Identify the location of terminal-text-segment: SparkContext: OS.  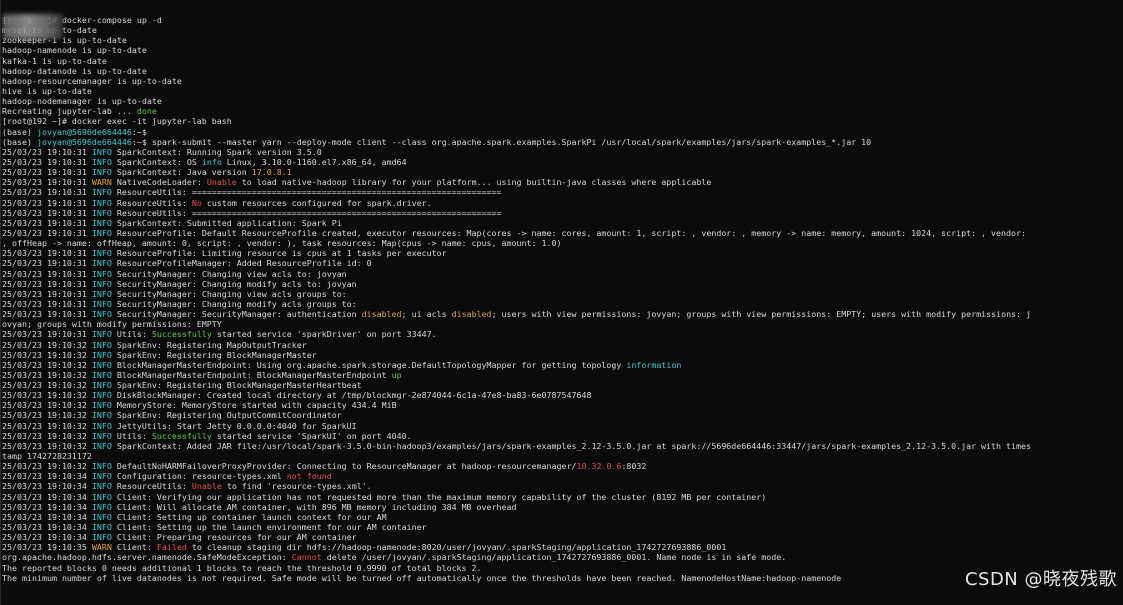
(156, 161).